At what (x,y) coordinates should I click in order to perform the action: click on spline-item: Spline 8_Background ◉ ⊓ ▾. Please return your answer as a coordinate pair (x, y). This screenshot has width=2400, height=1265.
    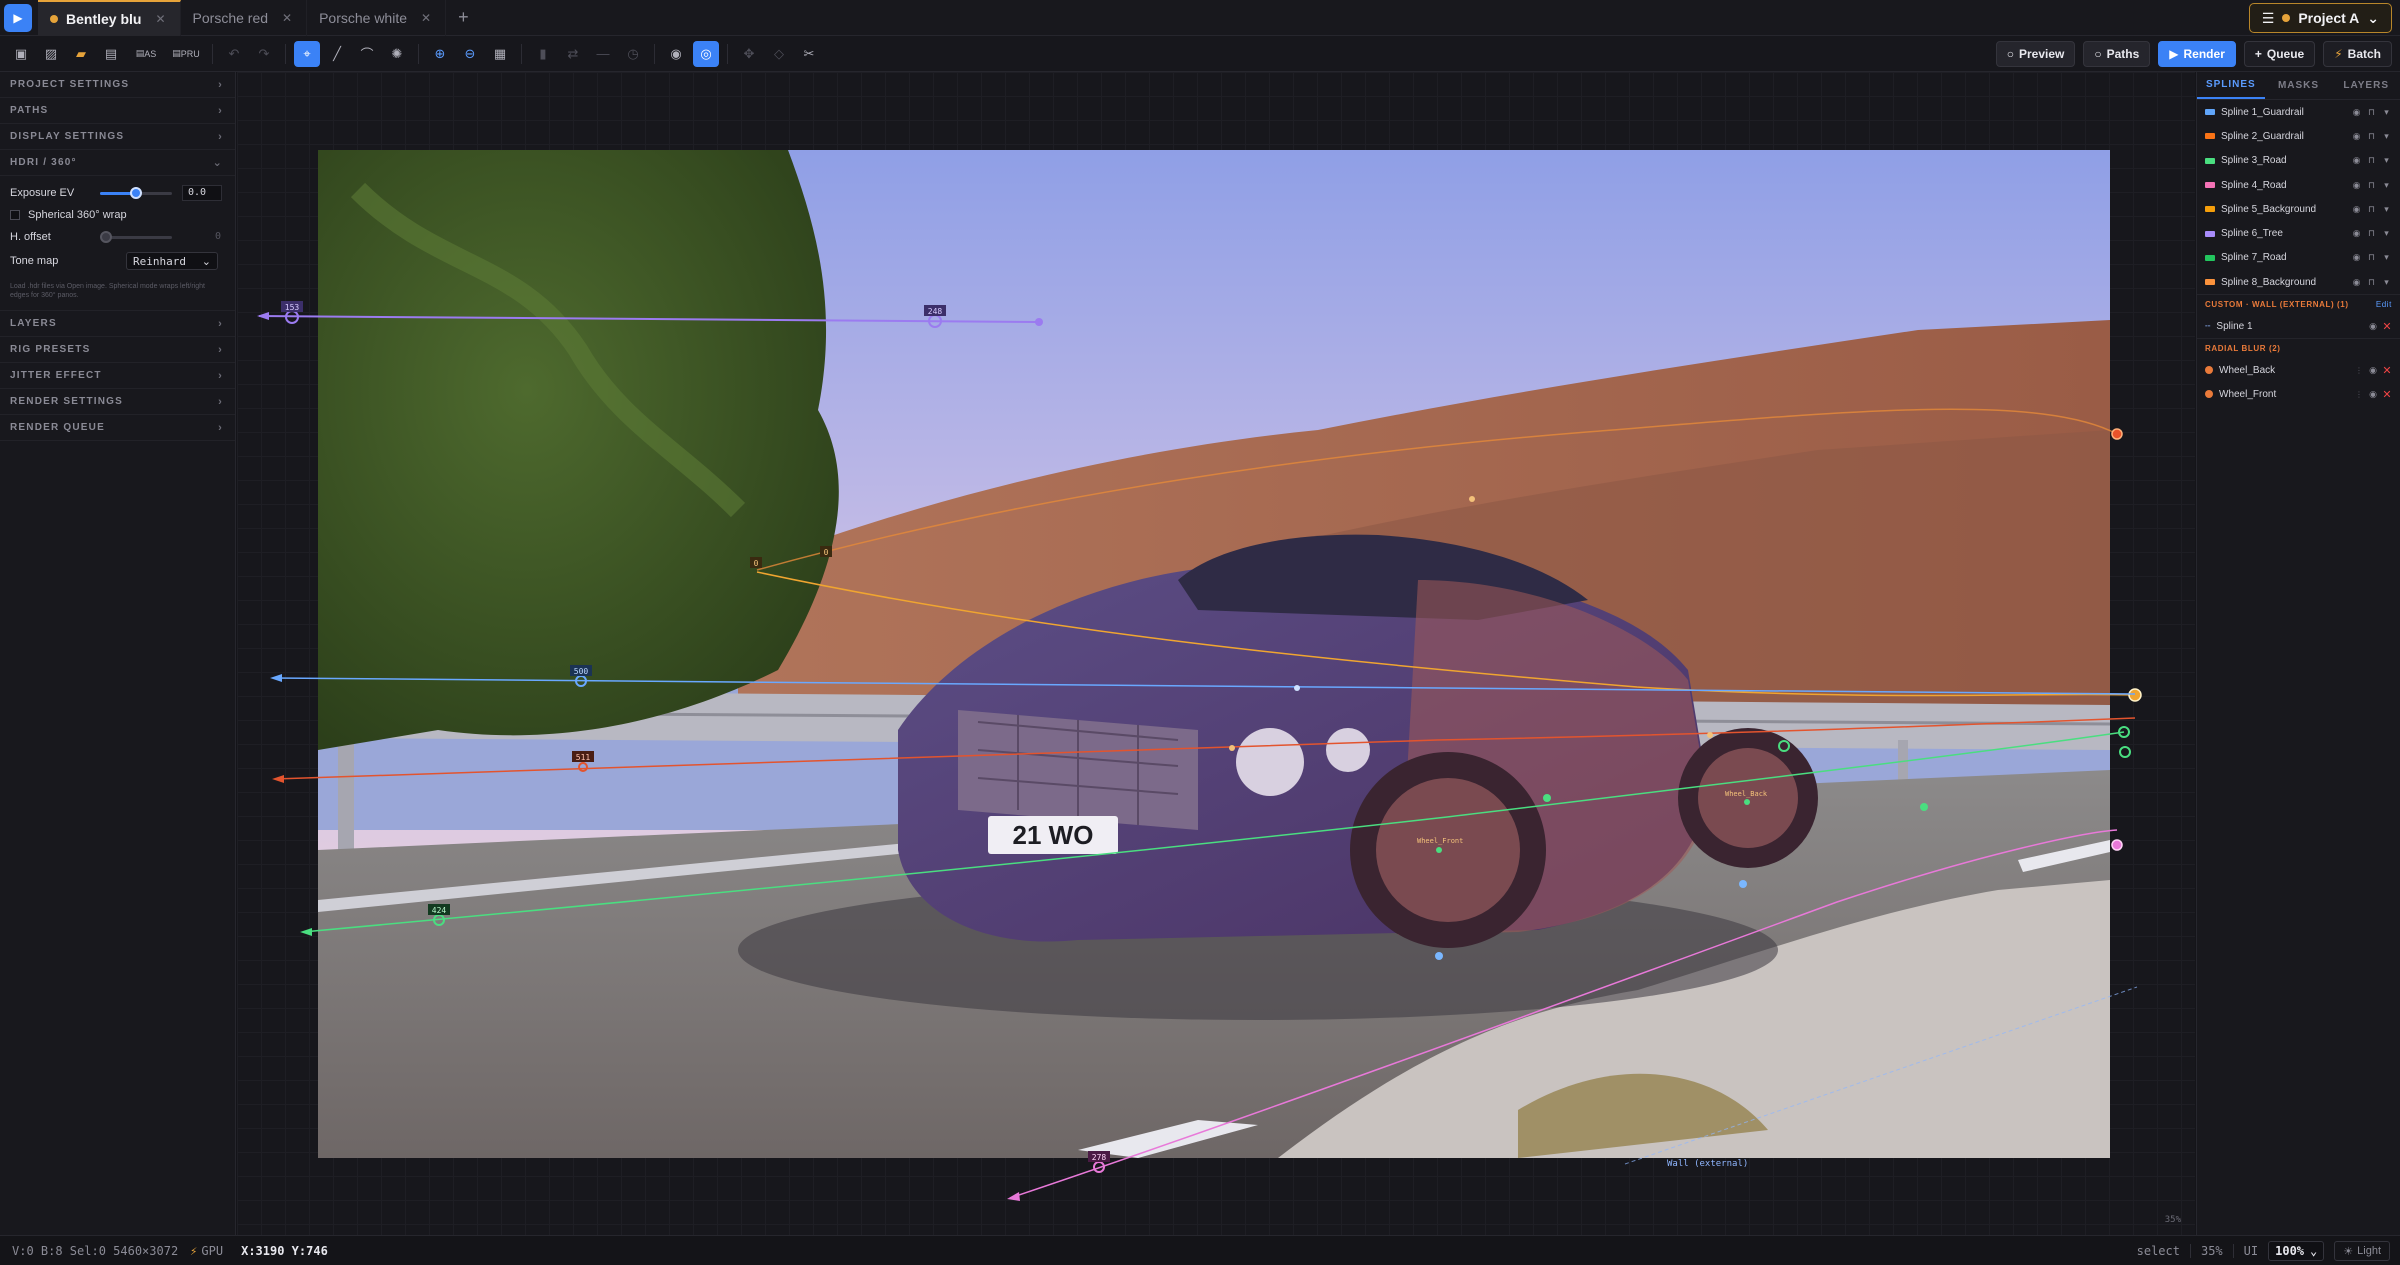
    Looking at the image, I should click on (2298, 282).